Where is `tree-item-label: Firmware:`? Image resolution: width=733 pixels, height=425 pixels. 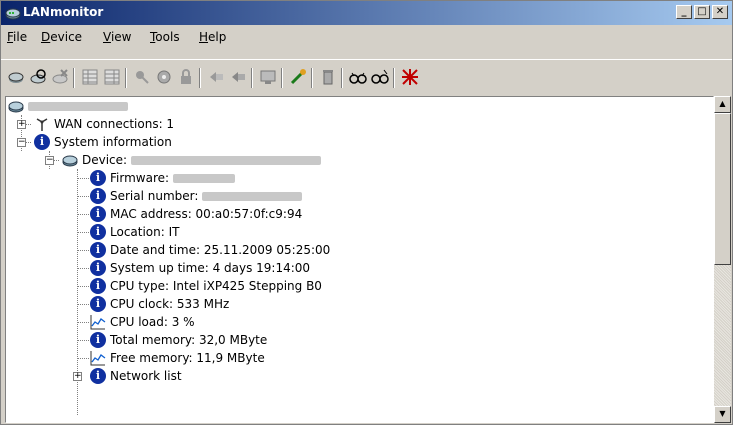 tree-item-label: Firmware: is located at coordinates (173, 178).